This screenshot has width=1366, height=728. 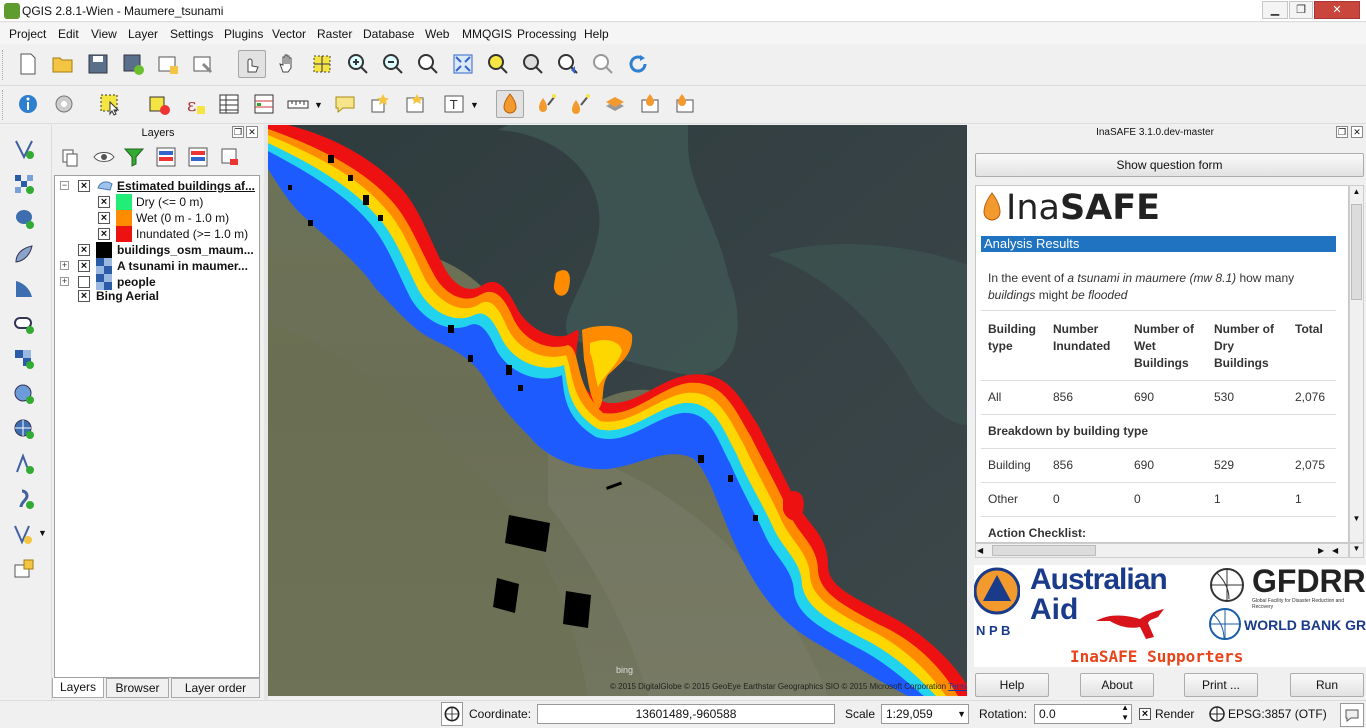 What do you see at coordinates (533, 64) in the screenshot?
I see `zoom-to-layer-icon` at bounding box center [533, 64].